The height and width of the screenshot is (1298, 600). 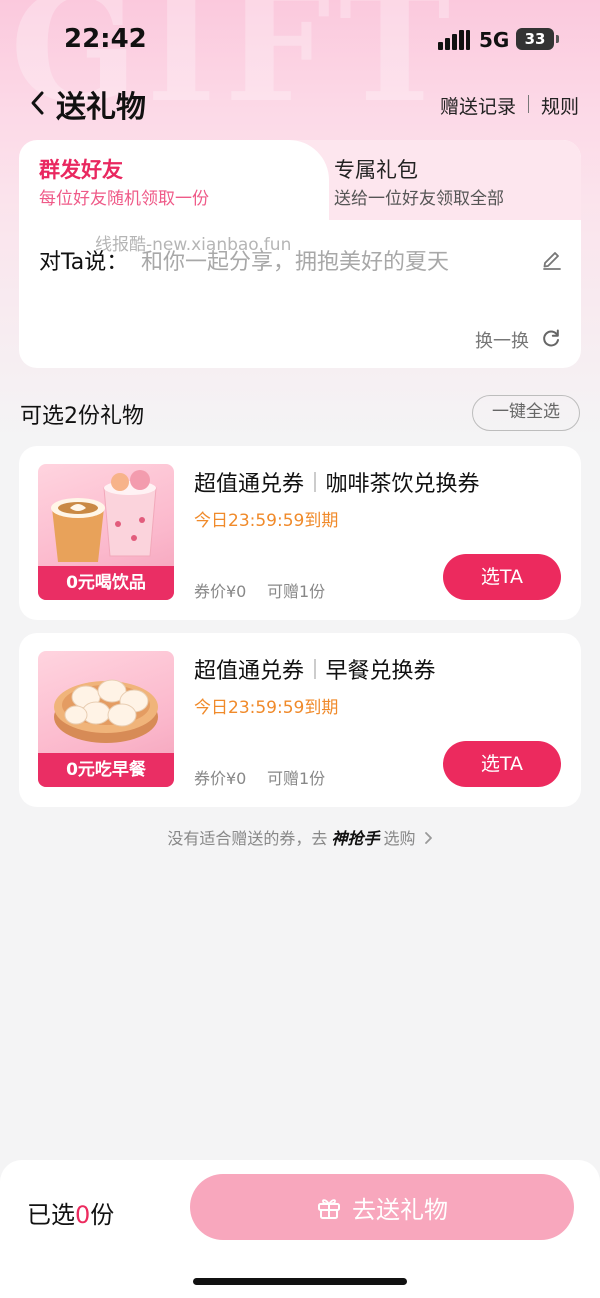 I want to click on send-gift-label: 去送礼物, so click(x=400, y=1209).